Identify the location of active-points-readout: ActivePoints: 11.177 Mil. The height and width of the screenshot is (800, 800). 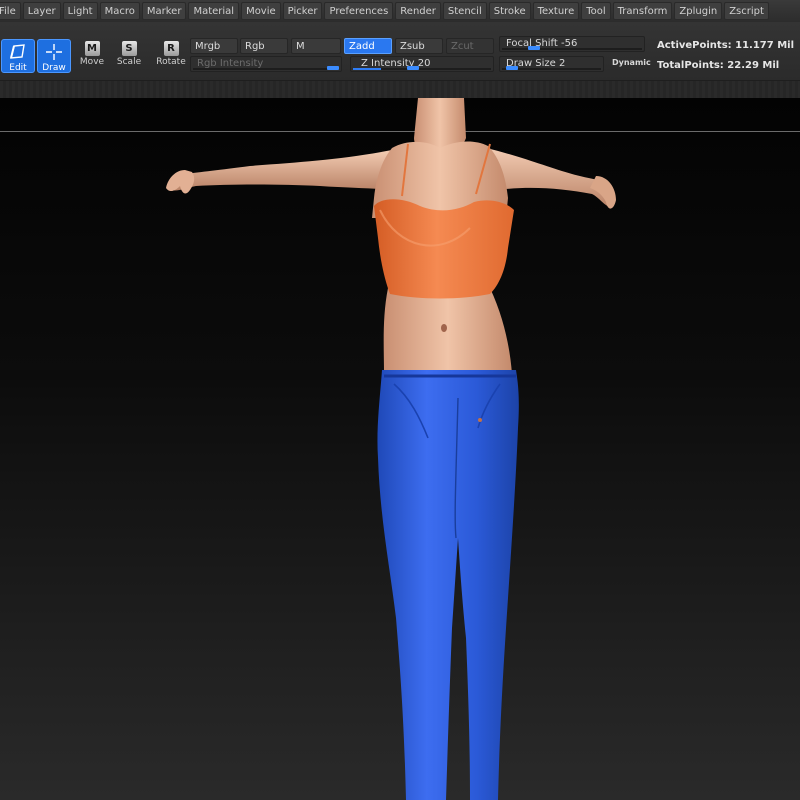
(726, 45).